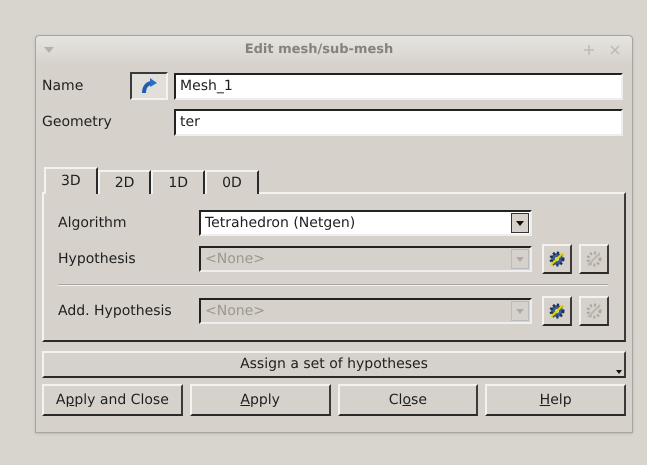 The width and height of the screenshot is (647, 465). I want to click on curved-arrow-icon, so click(149, 86).